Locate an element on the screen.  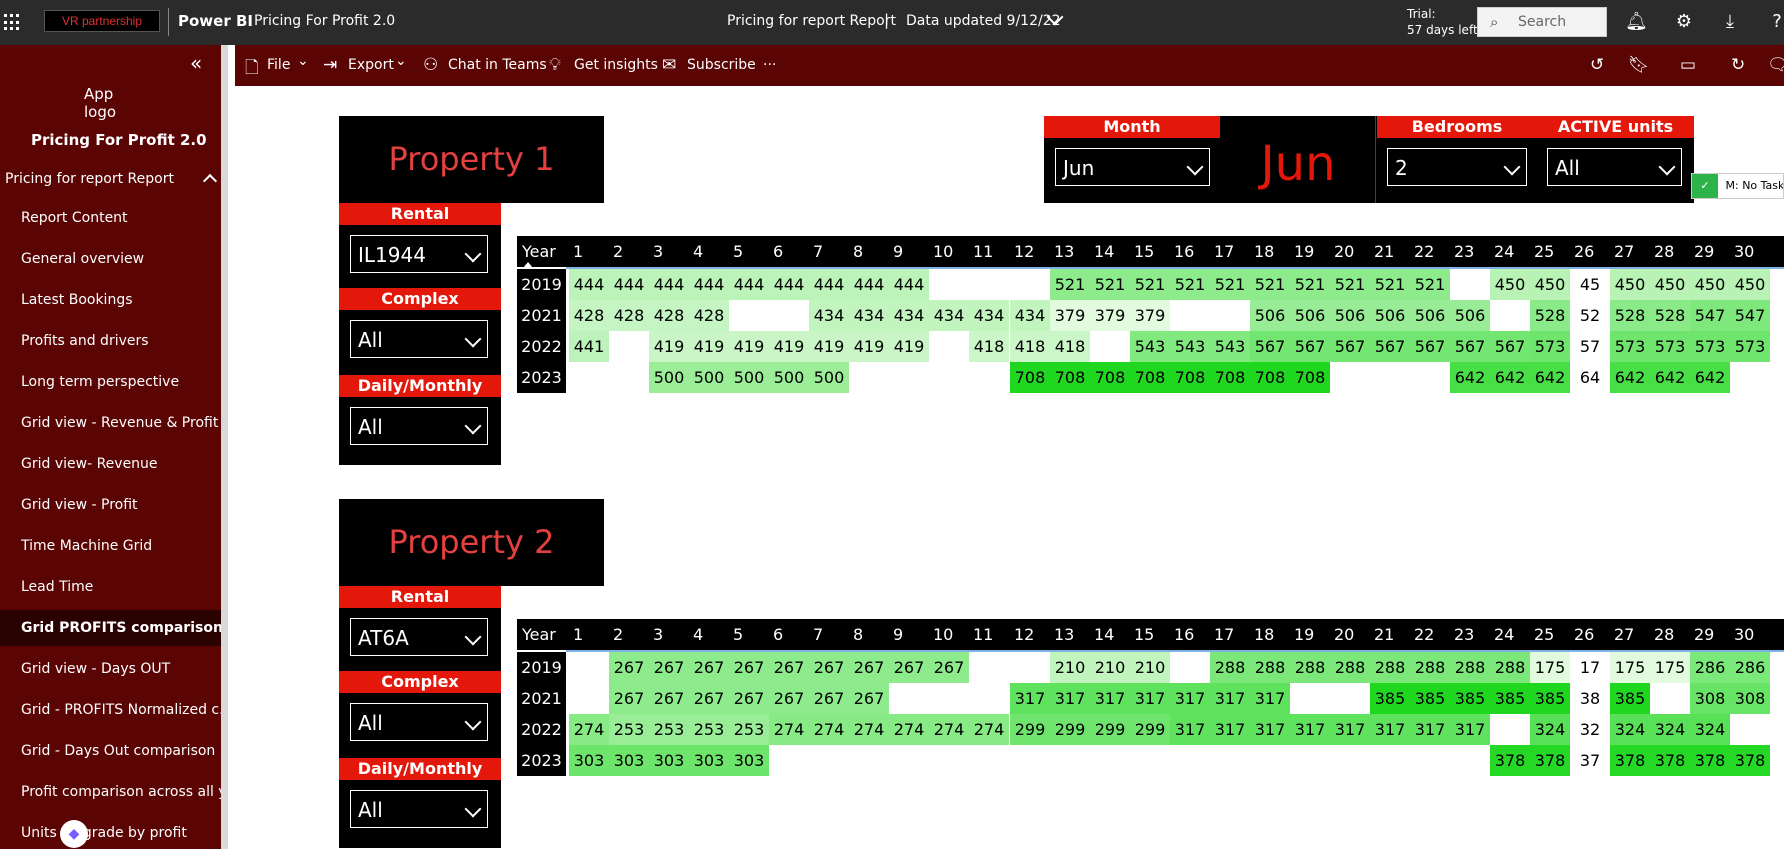
more-options-button: ··· is located at coordinates (769, 65).